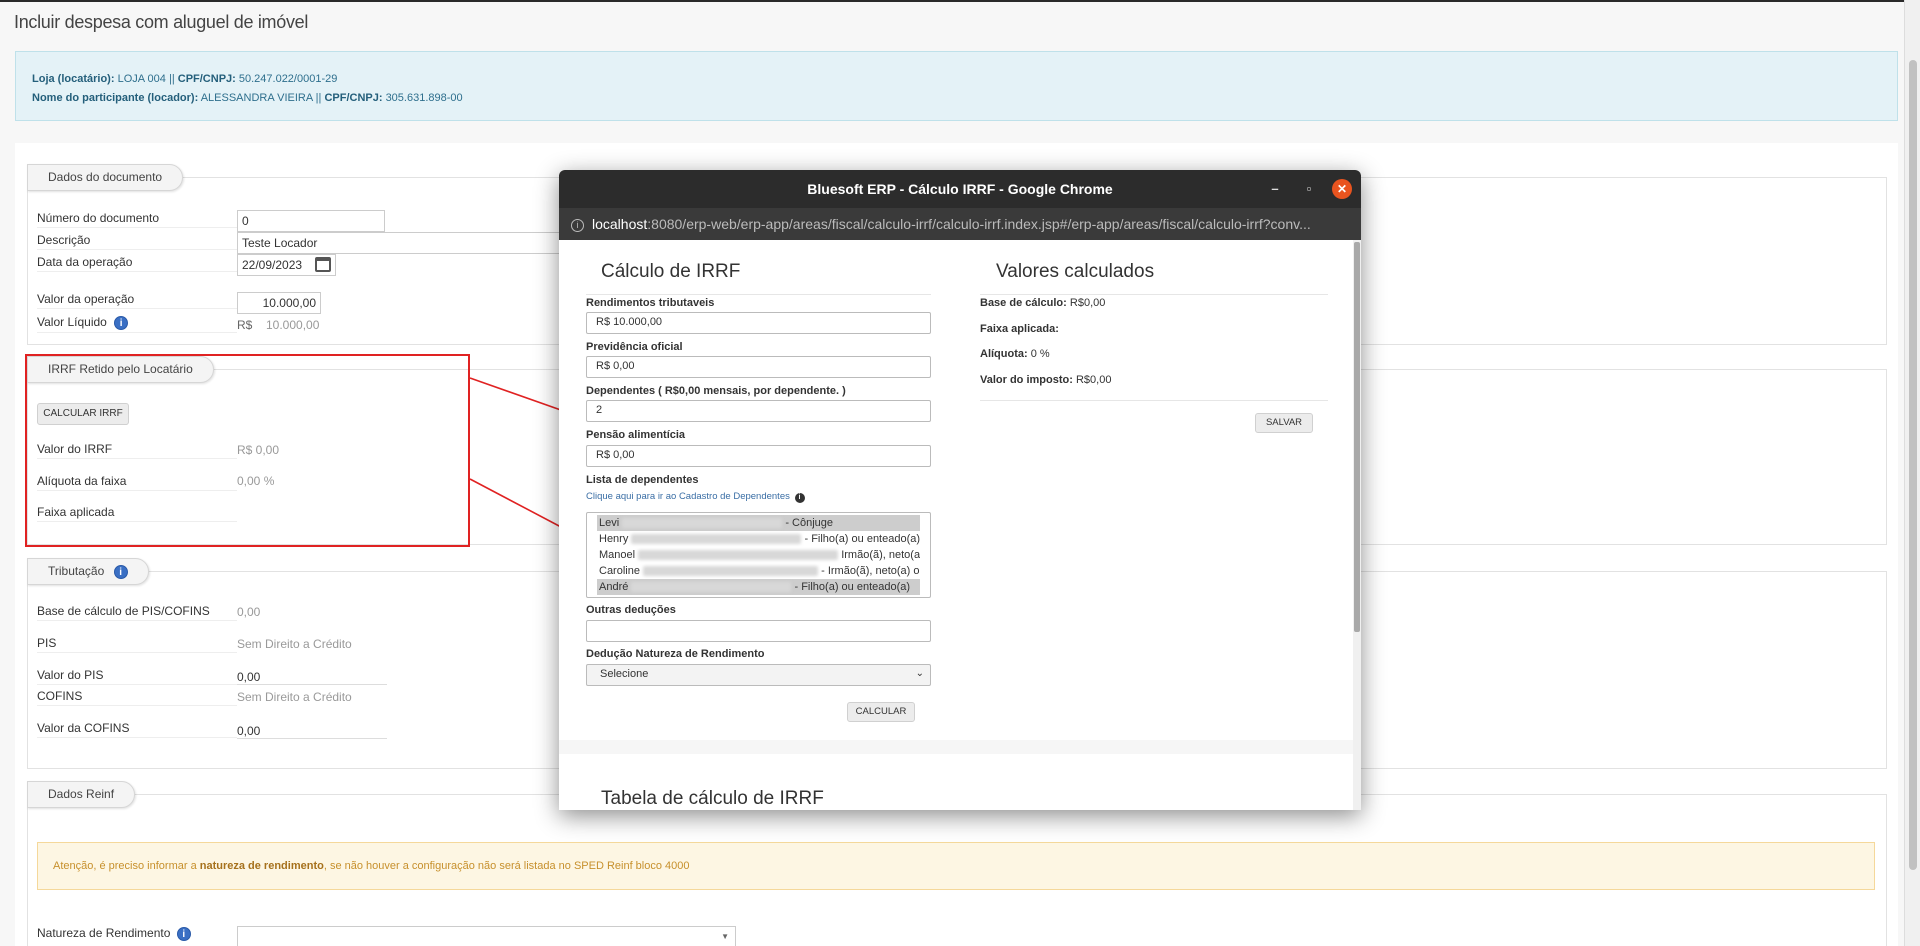 This screenshot has height=946, width=1920. What do you see at coordinates (402, 243) in the screenshot?
I see `descricao-input: Teste Locador` at bounding box center [402, 243].